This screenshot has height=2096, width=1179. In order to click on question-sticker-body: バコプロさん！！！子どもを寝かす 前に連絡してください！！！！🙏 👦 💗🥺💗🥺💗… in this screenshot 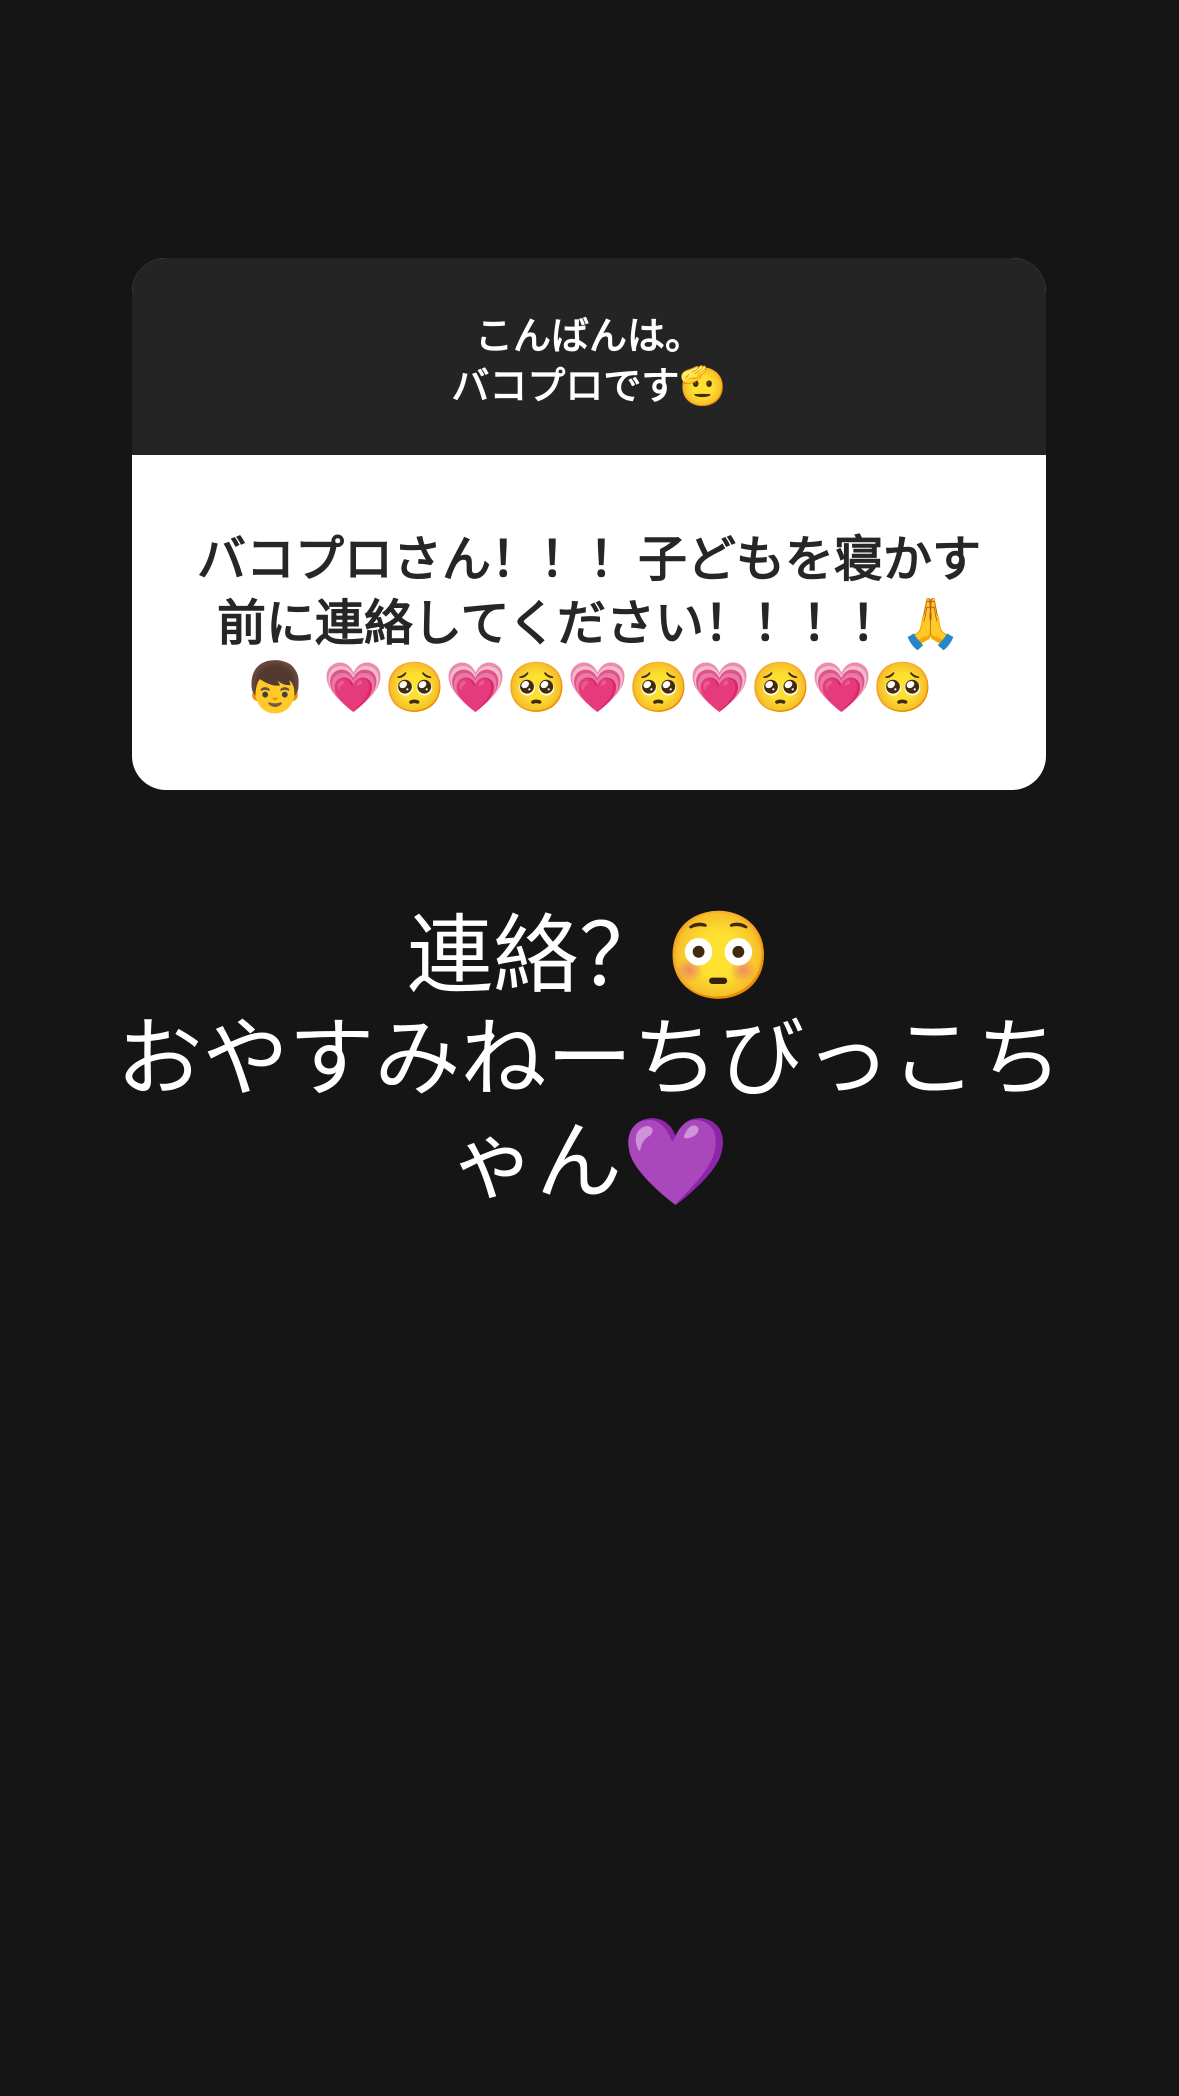, I will do `click(589, 622)`.